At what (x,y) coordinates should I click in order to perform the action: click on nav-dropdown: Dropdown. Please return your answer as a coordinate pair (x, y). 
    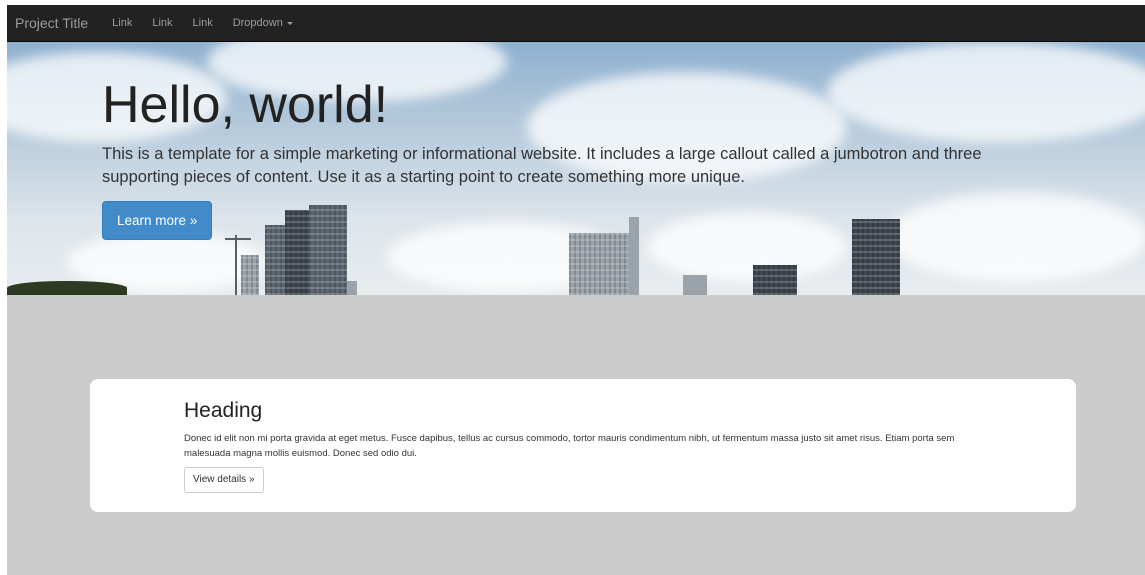
    Looking at the image, I should click on (263, 23).